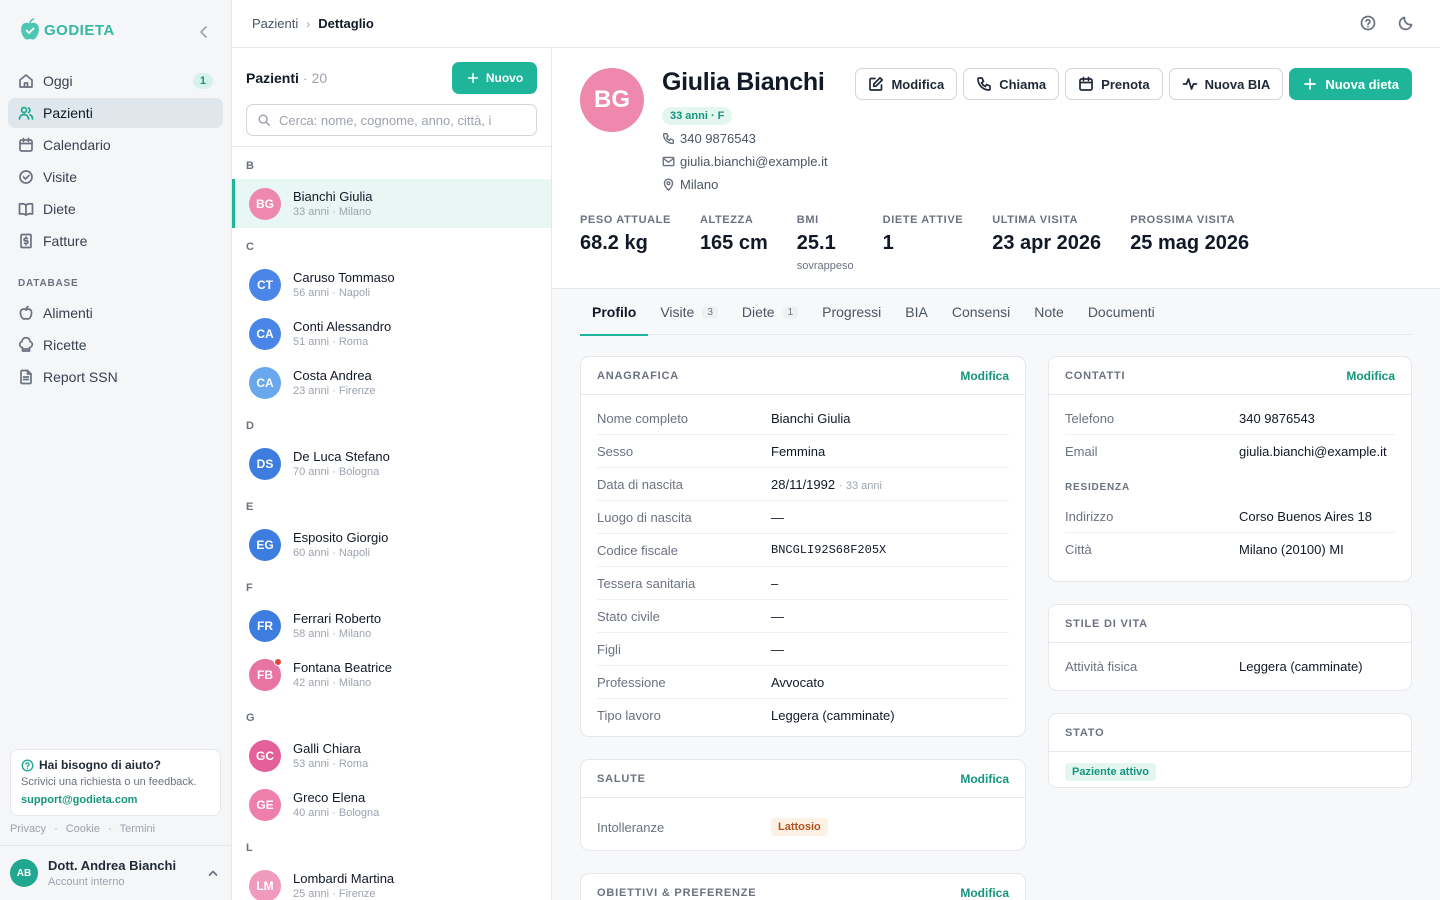 Image resolution: width=1440 pixels, height=900 pixels. Describe the element at coordinates (115, 209) in the screenshot. I see `sidebar-item-diete: Diete` at that location.